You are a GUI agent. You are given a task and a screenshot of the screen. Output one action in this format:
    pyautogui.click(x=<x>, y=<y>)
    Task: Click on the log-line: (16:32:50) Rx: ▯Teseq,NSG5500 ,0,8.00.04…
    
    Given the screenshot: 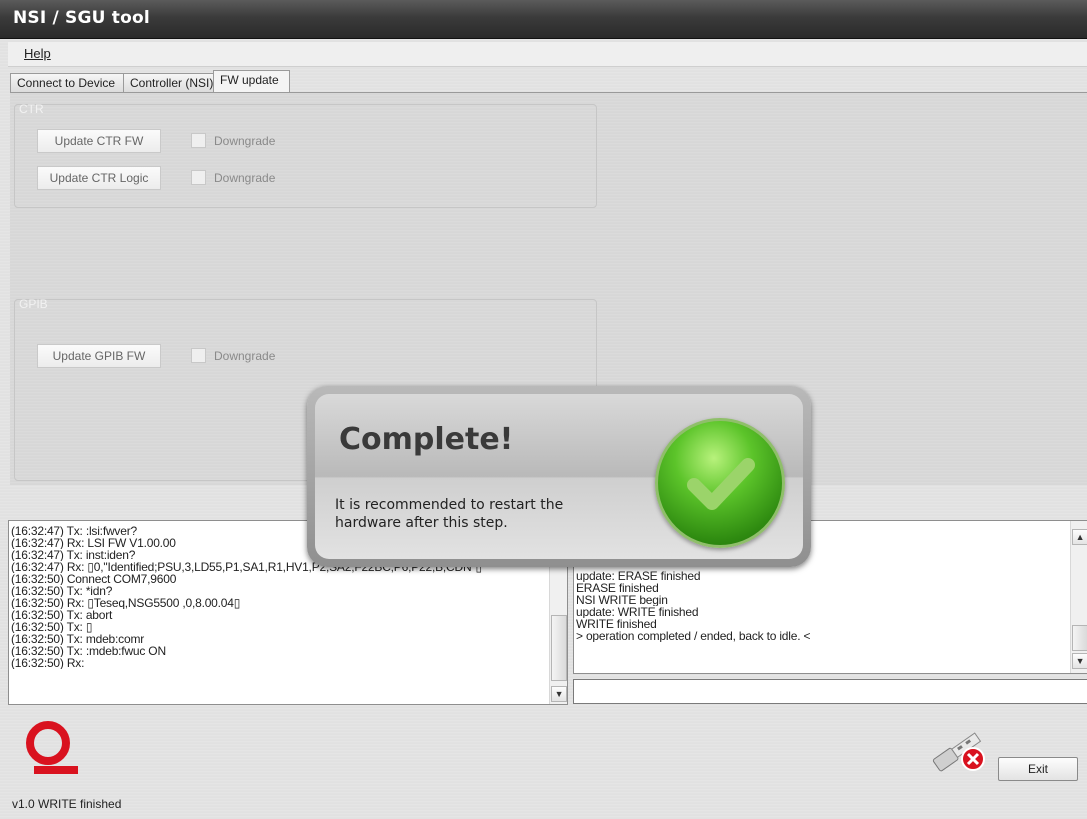 What is the action you would take?
    pyautogui.click(x=126, y=603)
    